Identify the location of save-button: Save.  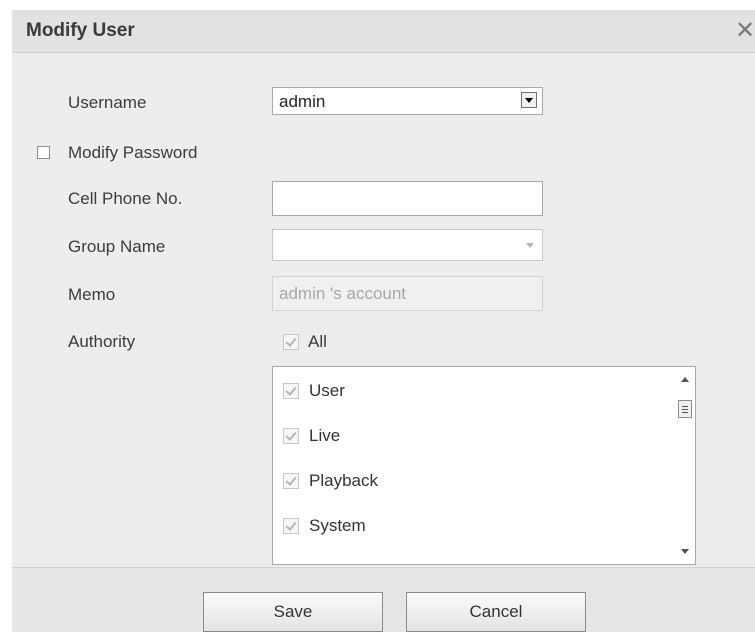
(293, 612).